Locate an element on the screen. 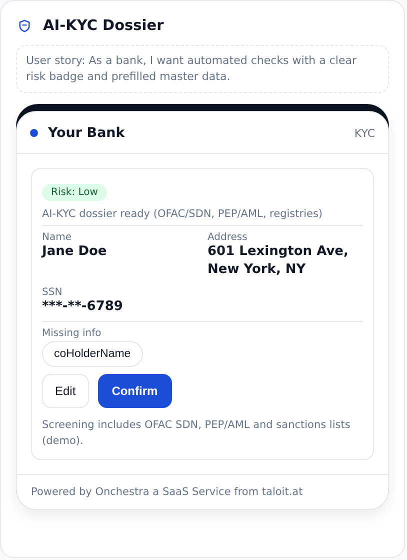  risk-badge: Risk: Low is located at coordinates (74, 192).